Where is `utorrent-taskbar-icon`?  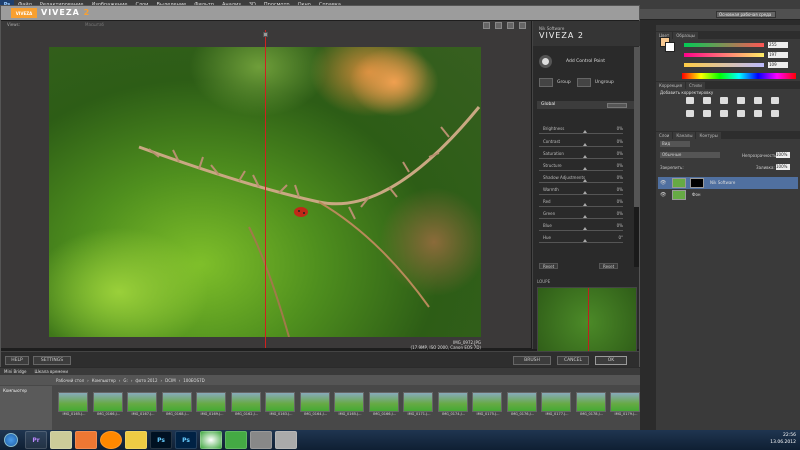
utorrent-taskbar-icon is located at coordinates (236, 440).